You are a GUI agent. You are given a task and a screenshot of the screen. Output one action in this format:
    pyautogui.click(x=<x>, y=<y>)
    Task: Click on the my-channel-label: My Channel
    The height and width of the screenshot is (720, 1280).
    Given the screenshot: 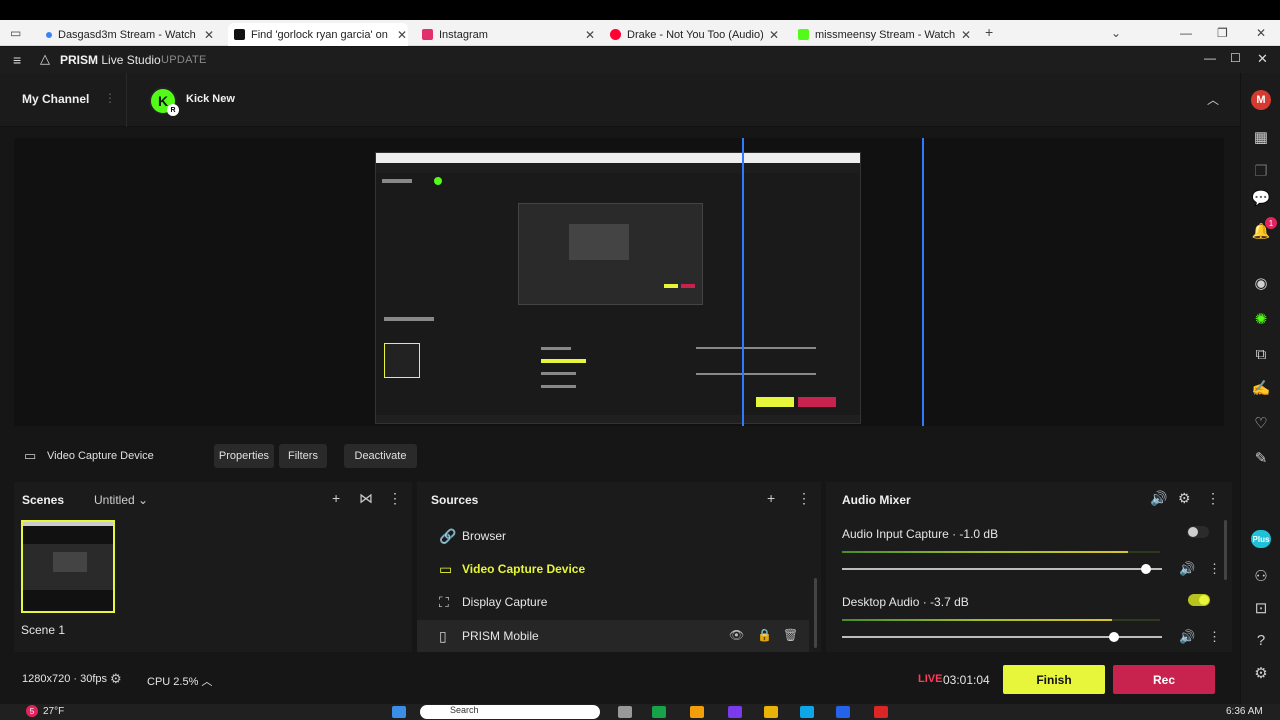 What is the action you would take?
    pyautogui.click(x=55, y=99)
    